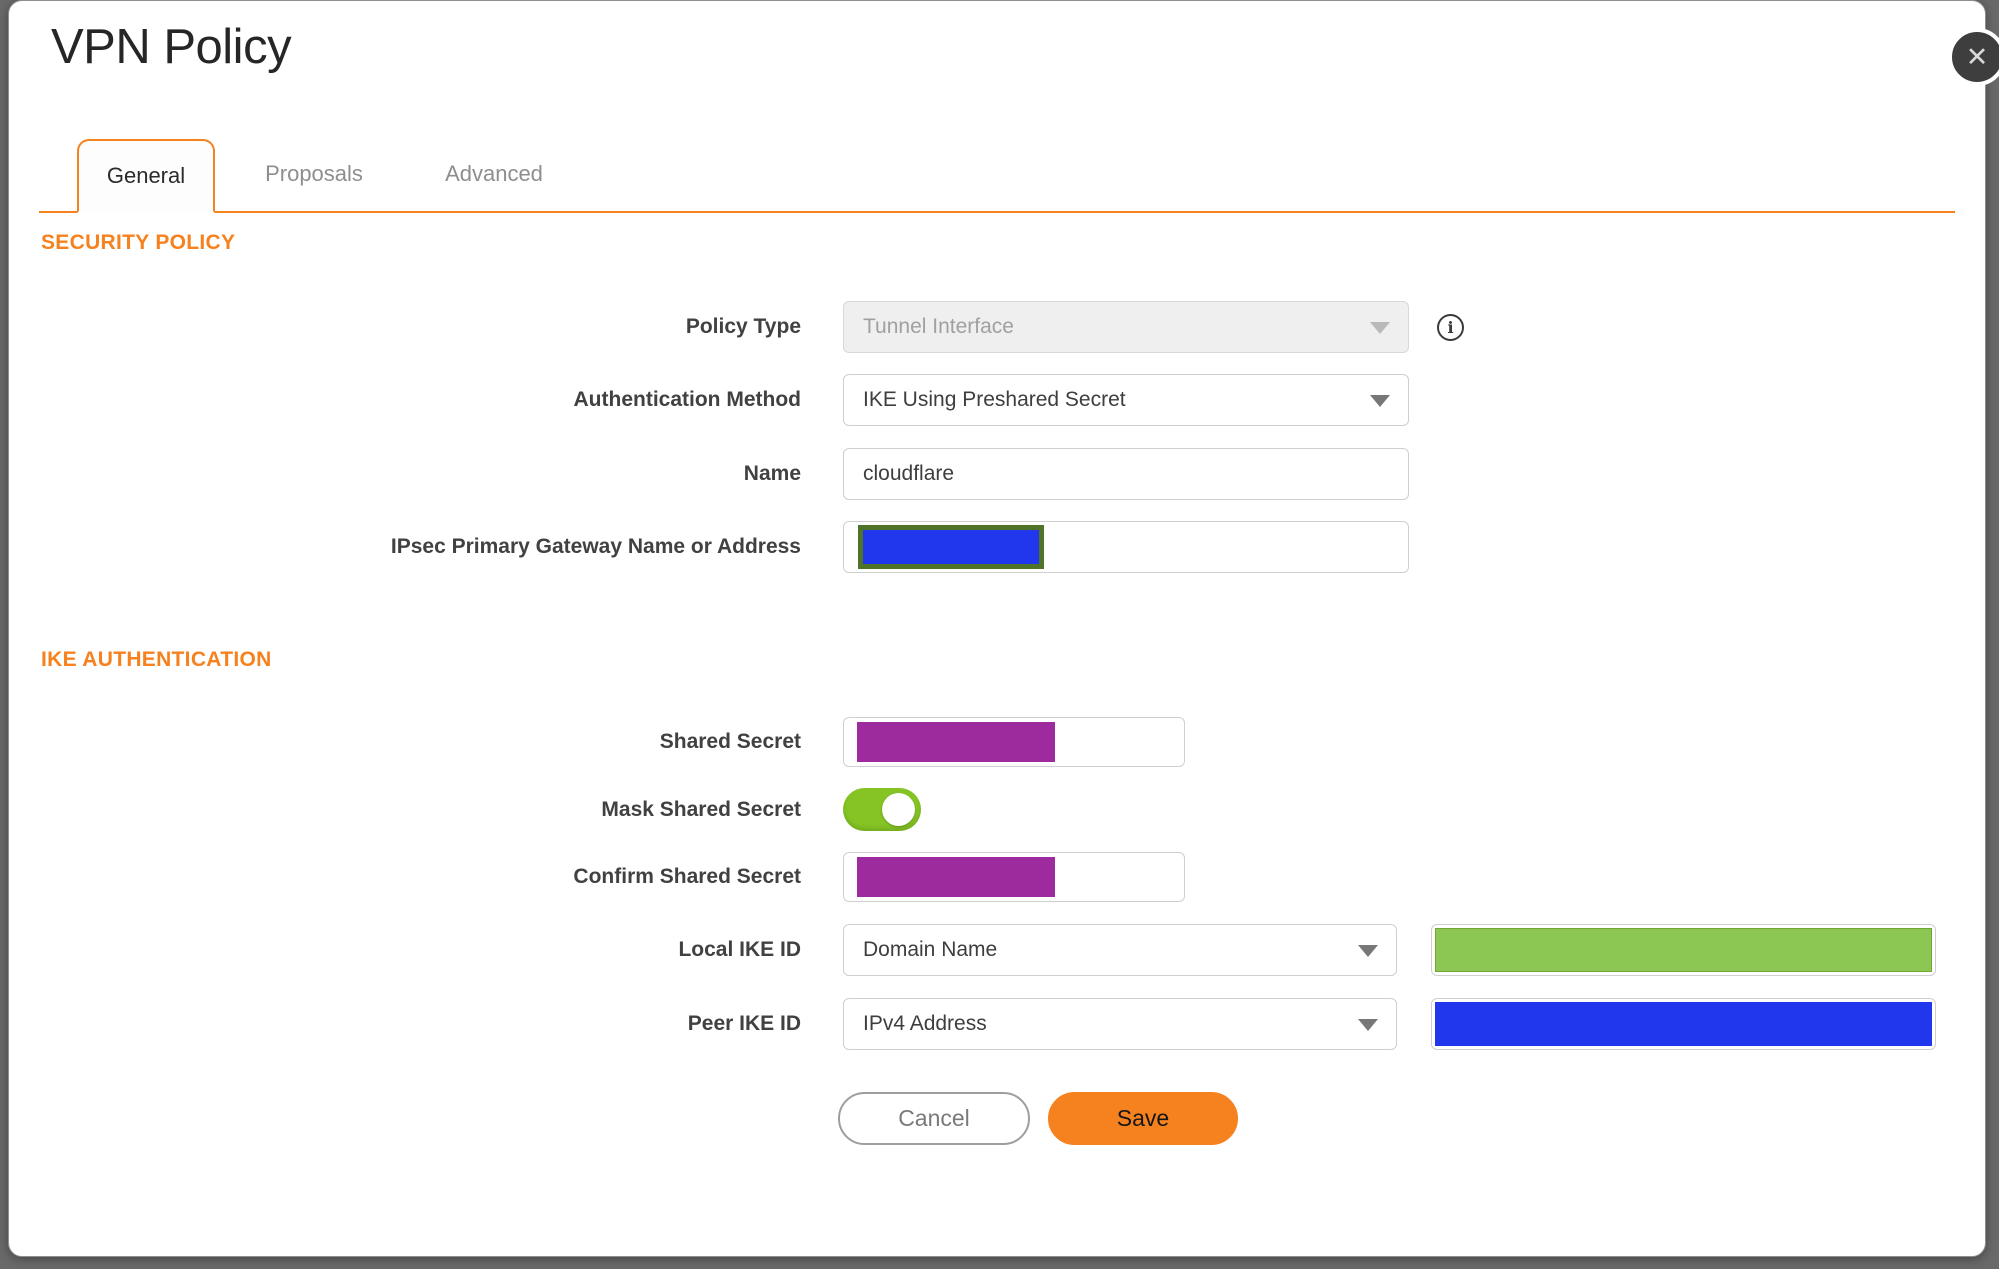 The image size is (1999, 1269). I want to click on authentication-method-label: Authentication Method, so click(687, 399).